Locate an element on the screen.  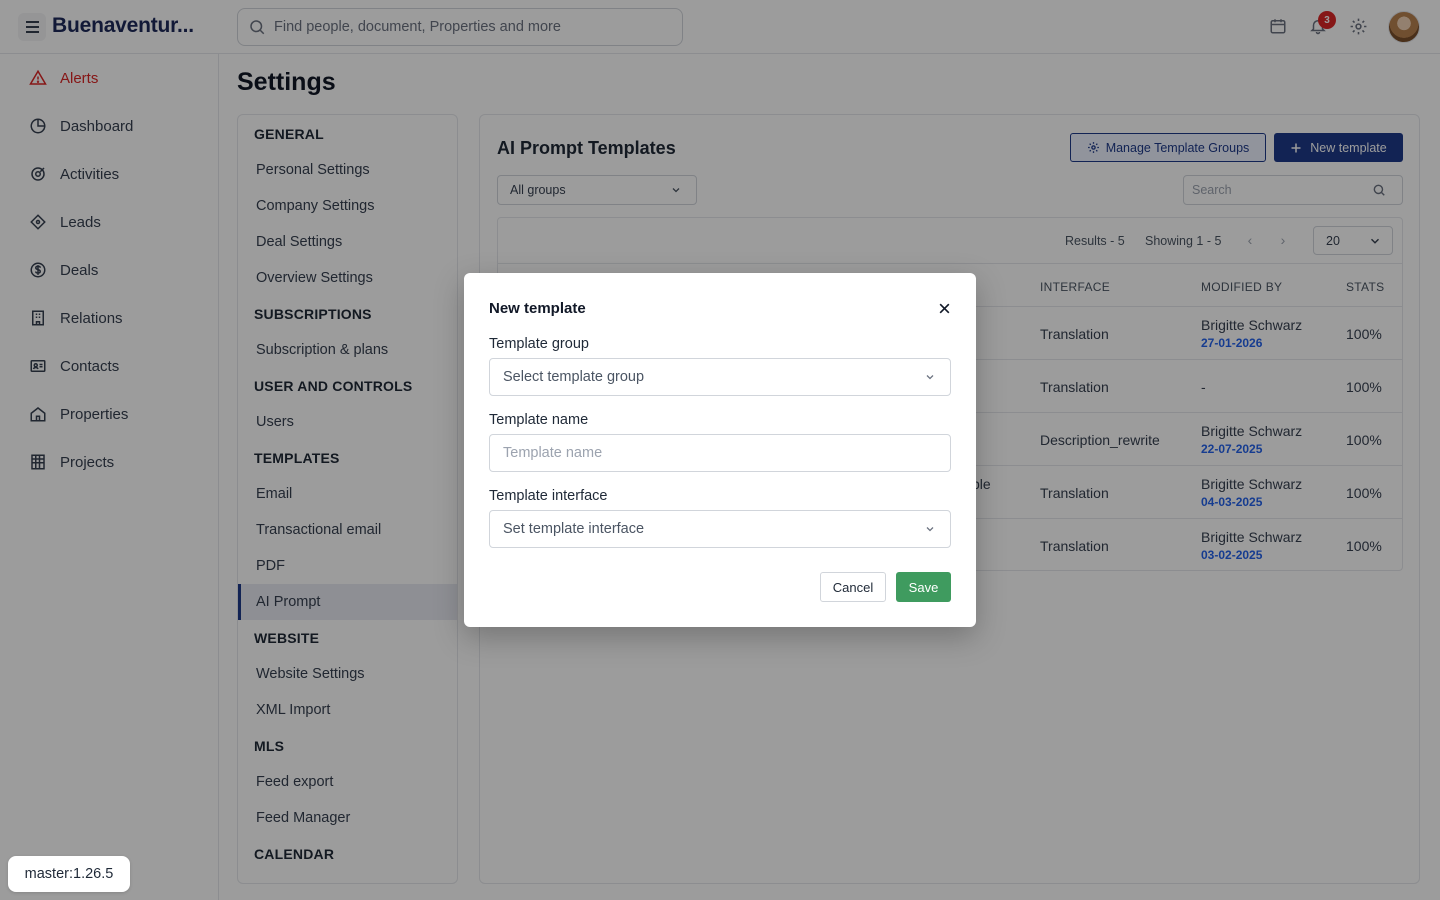
template-name-label: Template name is located at coordinates (539, 420).